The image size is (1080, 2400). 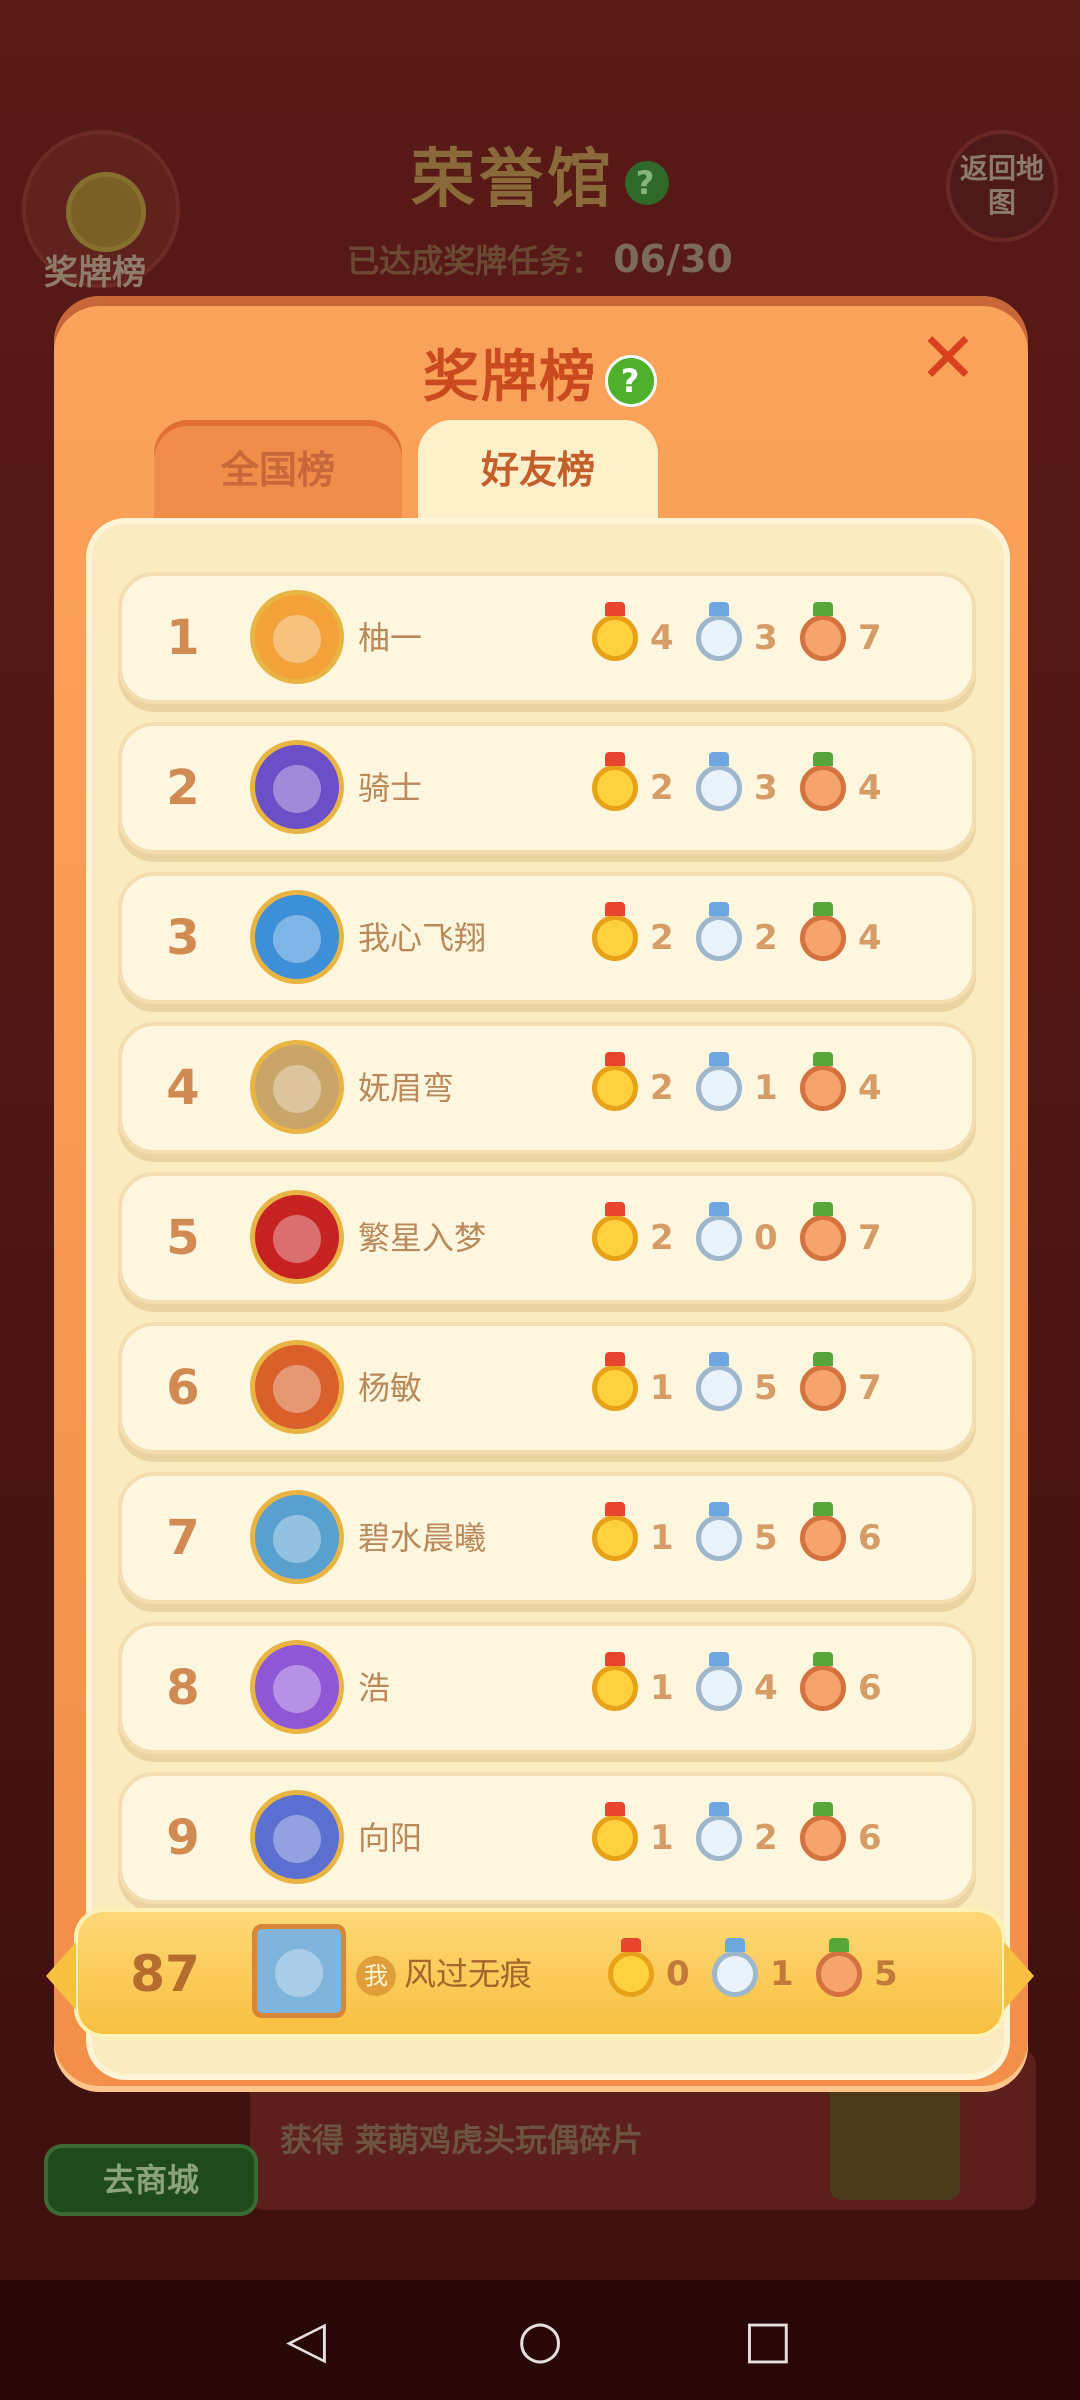 What do you see at coordinates (183, 1238) in the screenshot?
I see `rank-number: 5` at bounding box center [183, 1238].